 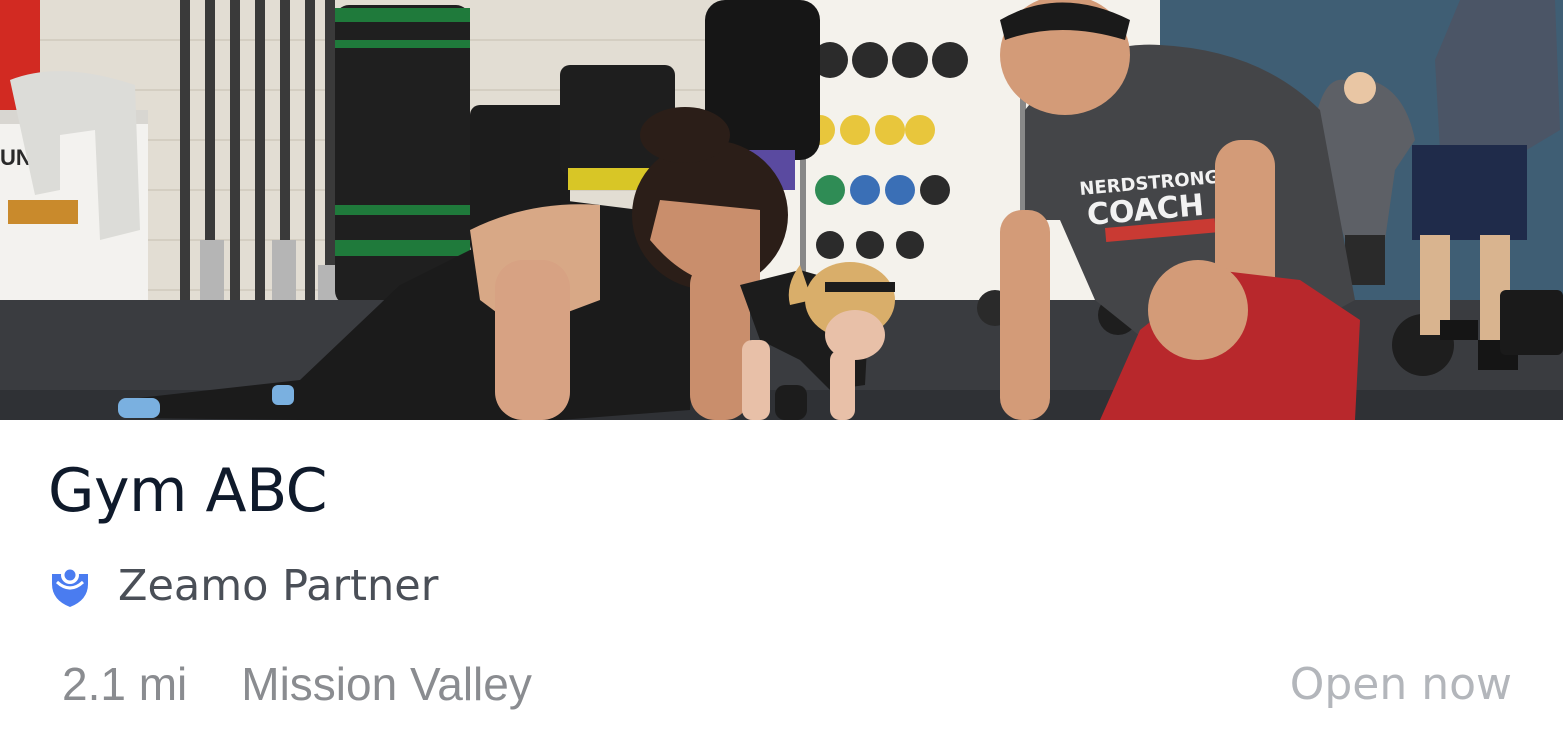 What do you see at coordinates (278, 586) in the screenshot?
I see `partner-label: Zeamo Partner` at bounding box center [278, 586].